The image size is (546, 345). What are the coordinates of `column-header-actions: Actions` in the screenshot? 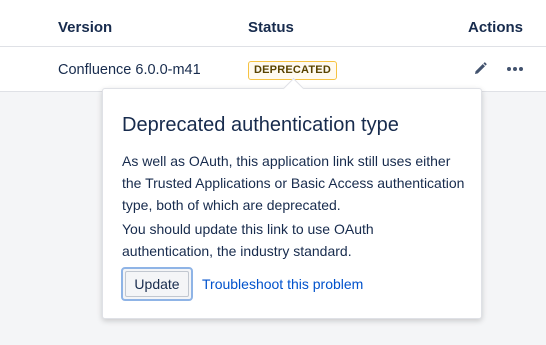 It's located at (496, 27).